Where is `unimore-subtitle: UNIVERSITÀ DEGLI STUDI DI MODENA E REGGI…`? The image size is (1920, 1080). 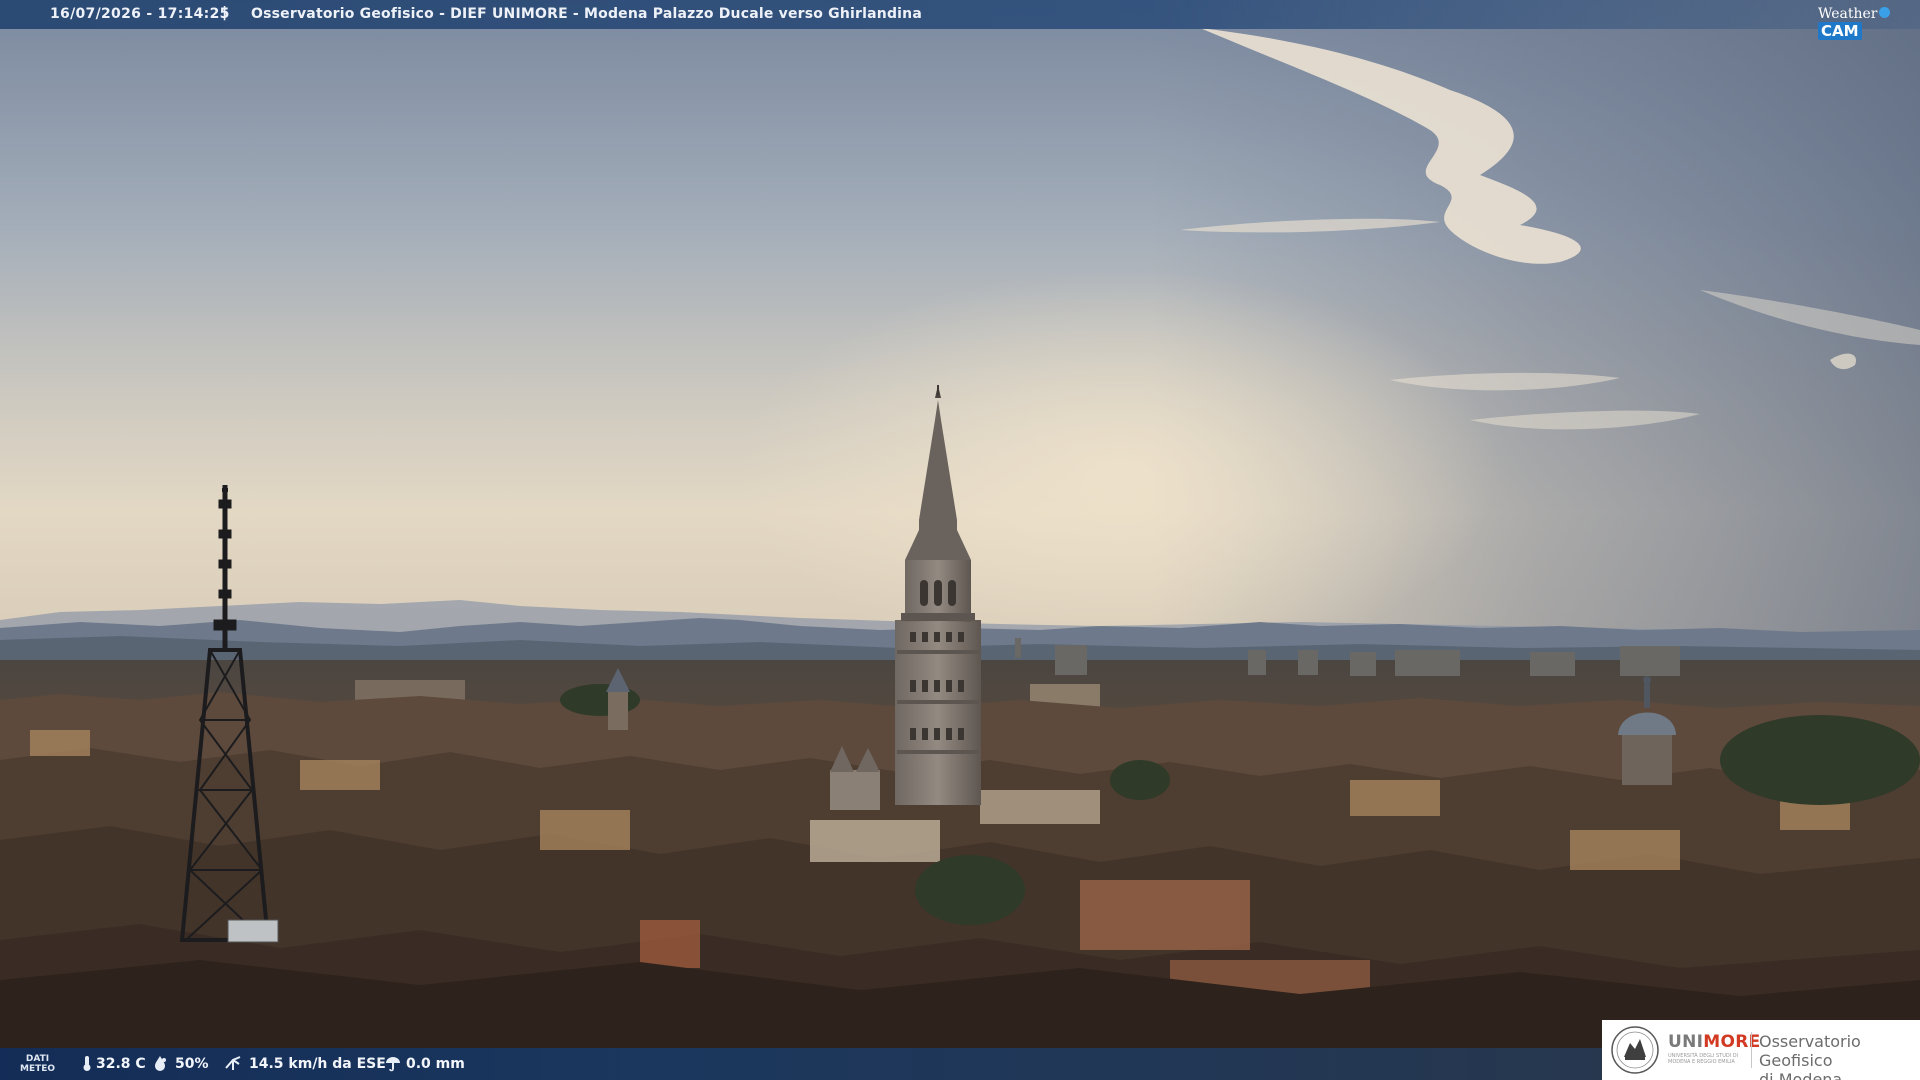
unimore-subtitle: UNIVERSITÀ DEGLI STUDI DI MODENA E REGGI… is located at coordinates (1703, 1059).